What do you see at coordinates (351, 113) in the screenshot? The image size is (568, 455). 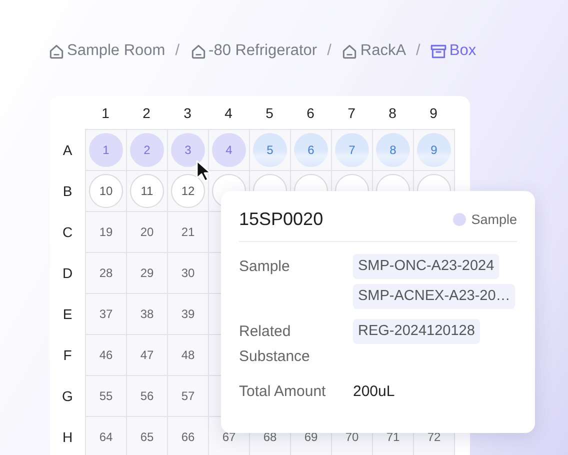 I see `column-header: 7` at bounding box center [351, 113].